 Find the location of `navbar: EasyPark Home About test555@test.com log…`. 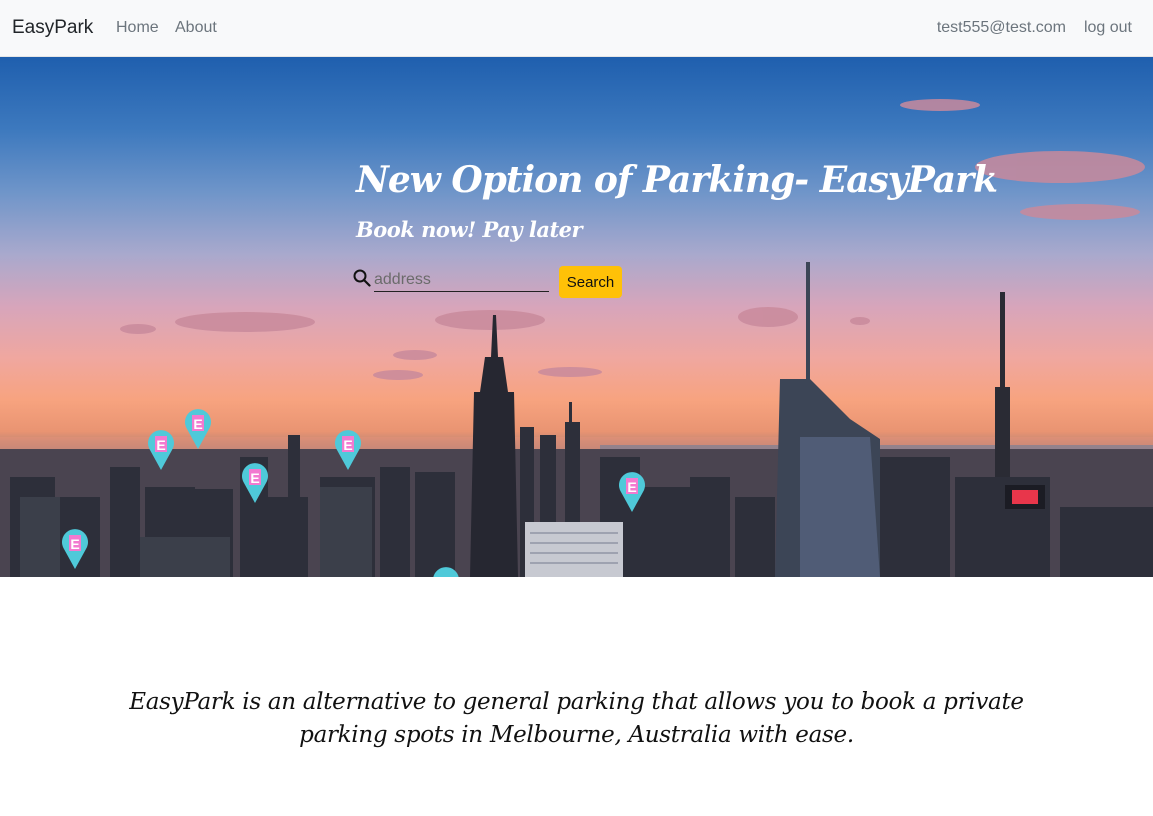

navbar: EasyPark Home About test555@test.com log… is located at coordinates (576, 28).